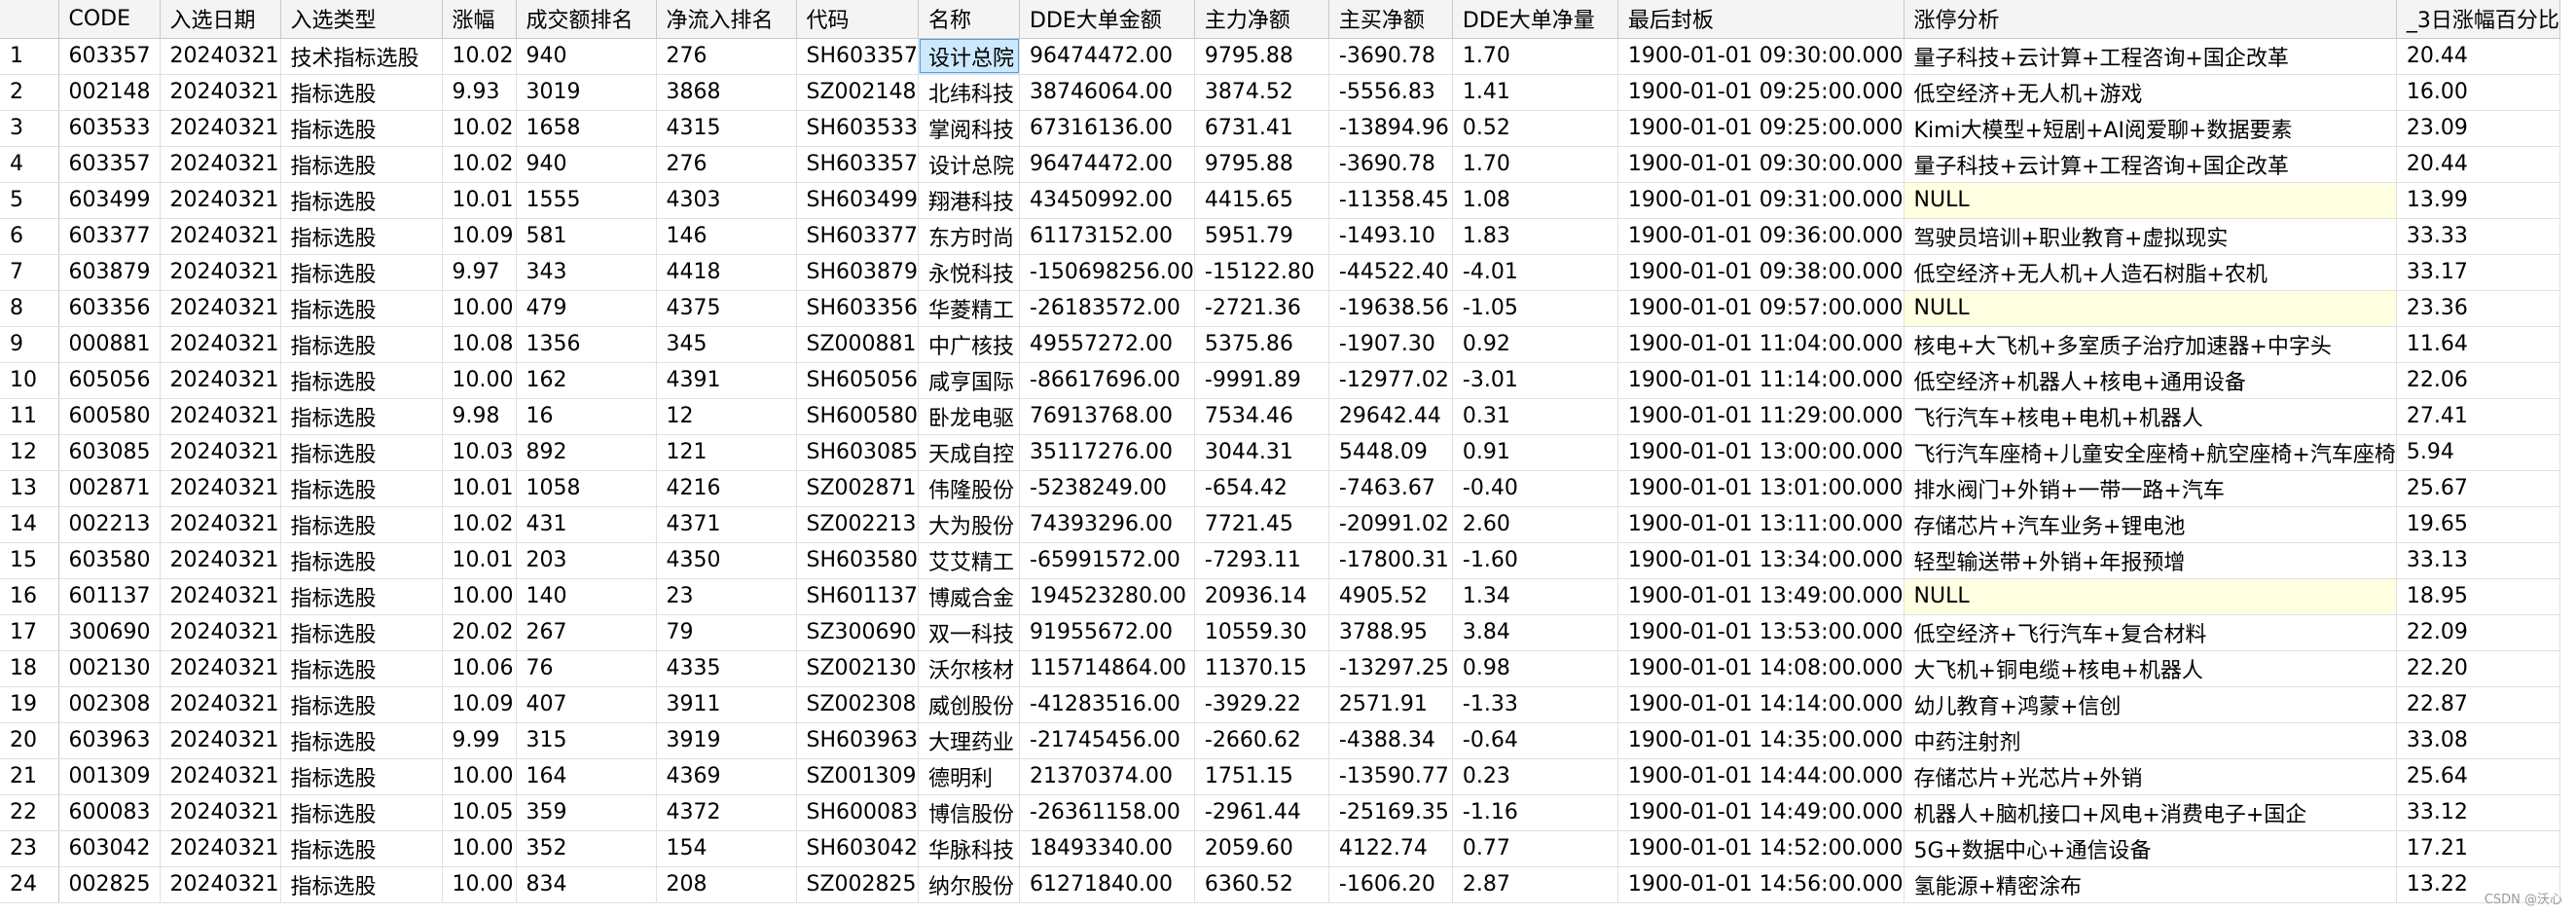  Describe the element at coordinates (726, 200) in the screenshot. I see `table-cell: 4303` at that location.